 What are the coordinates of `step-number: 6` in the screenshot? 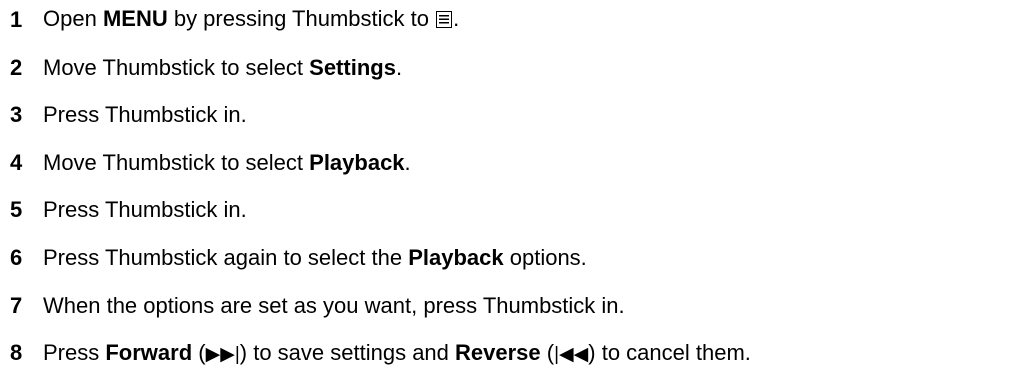 It's located at (16, 257).